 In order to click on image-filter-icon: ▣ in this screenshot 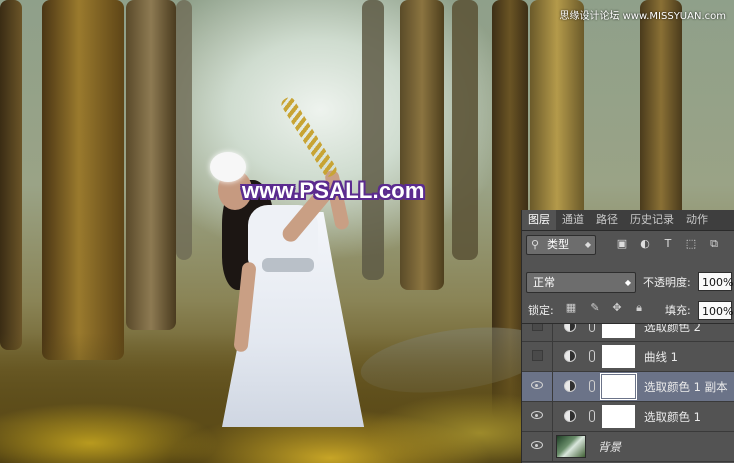, I will do `click(622, 244)`.